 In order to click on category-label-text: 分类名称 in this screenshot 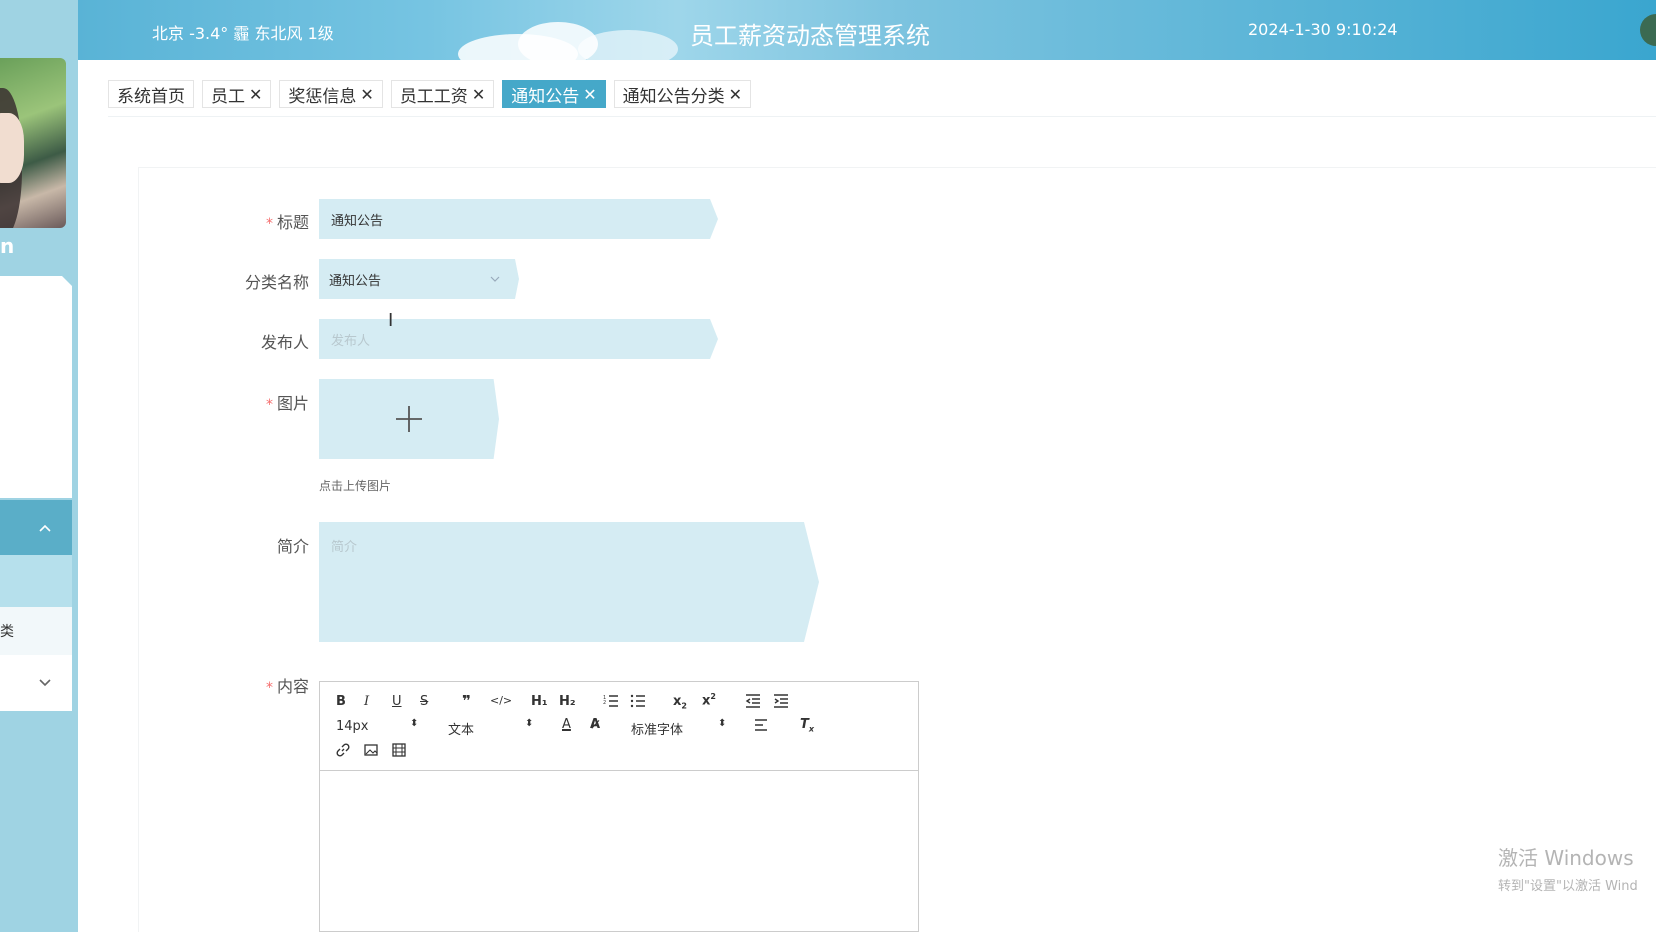, I will do `click(276, 282)`.